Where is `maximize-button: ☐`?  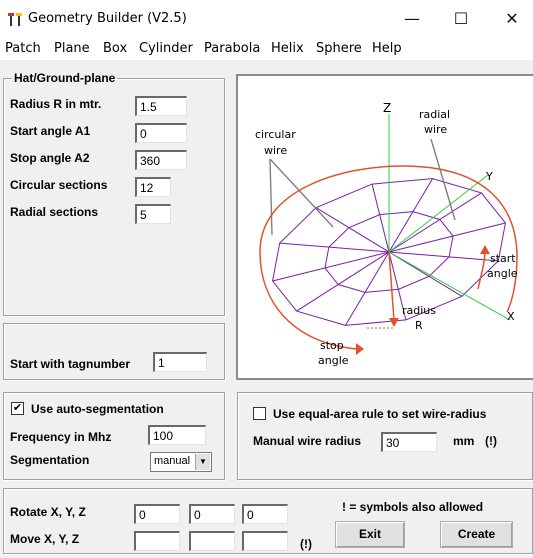 maximize-button: ☐ is located at coordinates (461, 19).